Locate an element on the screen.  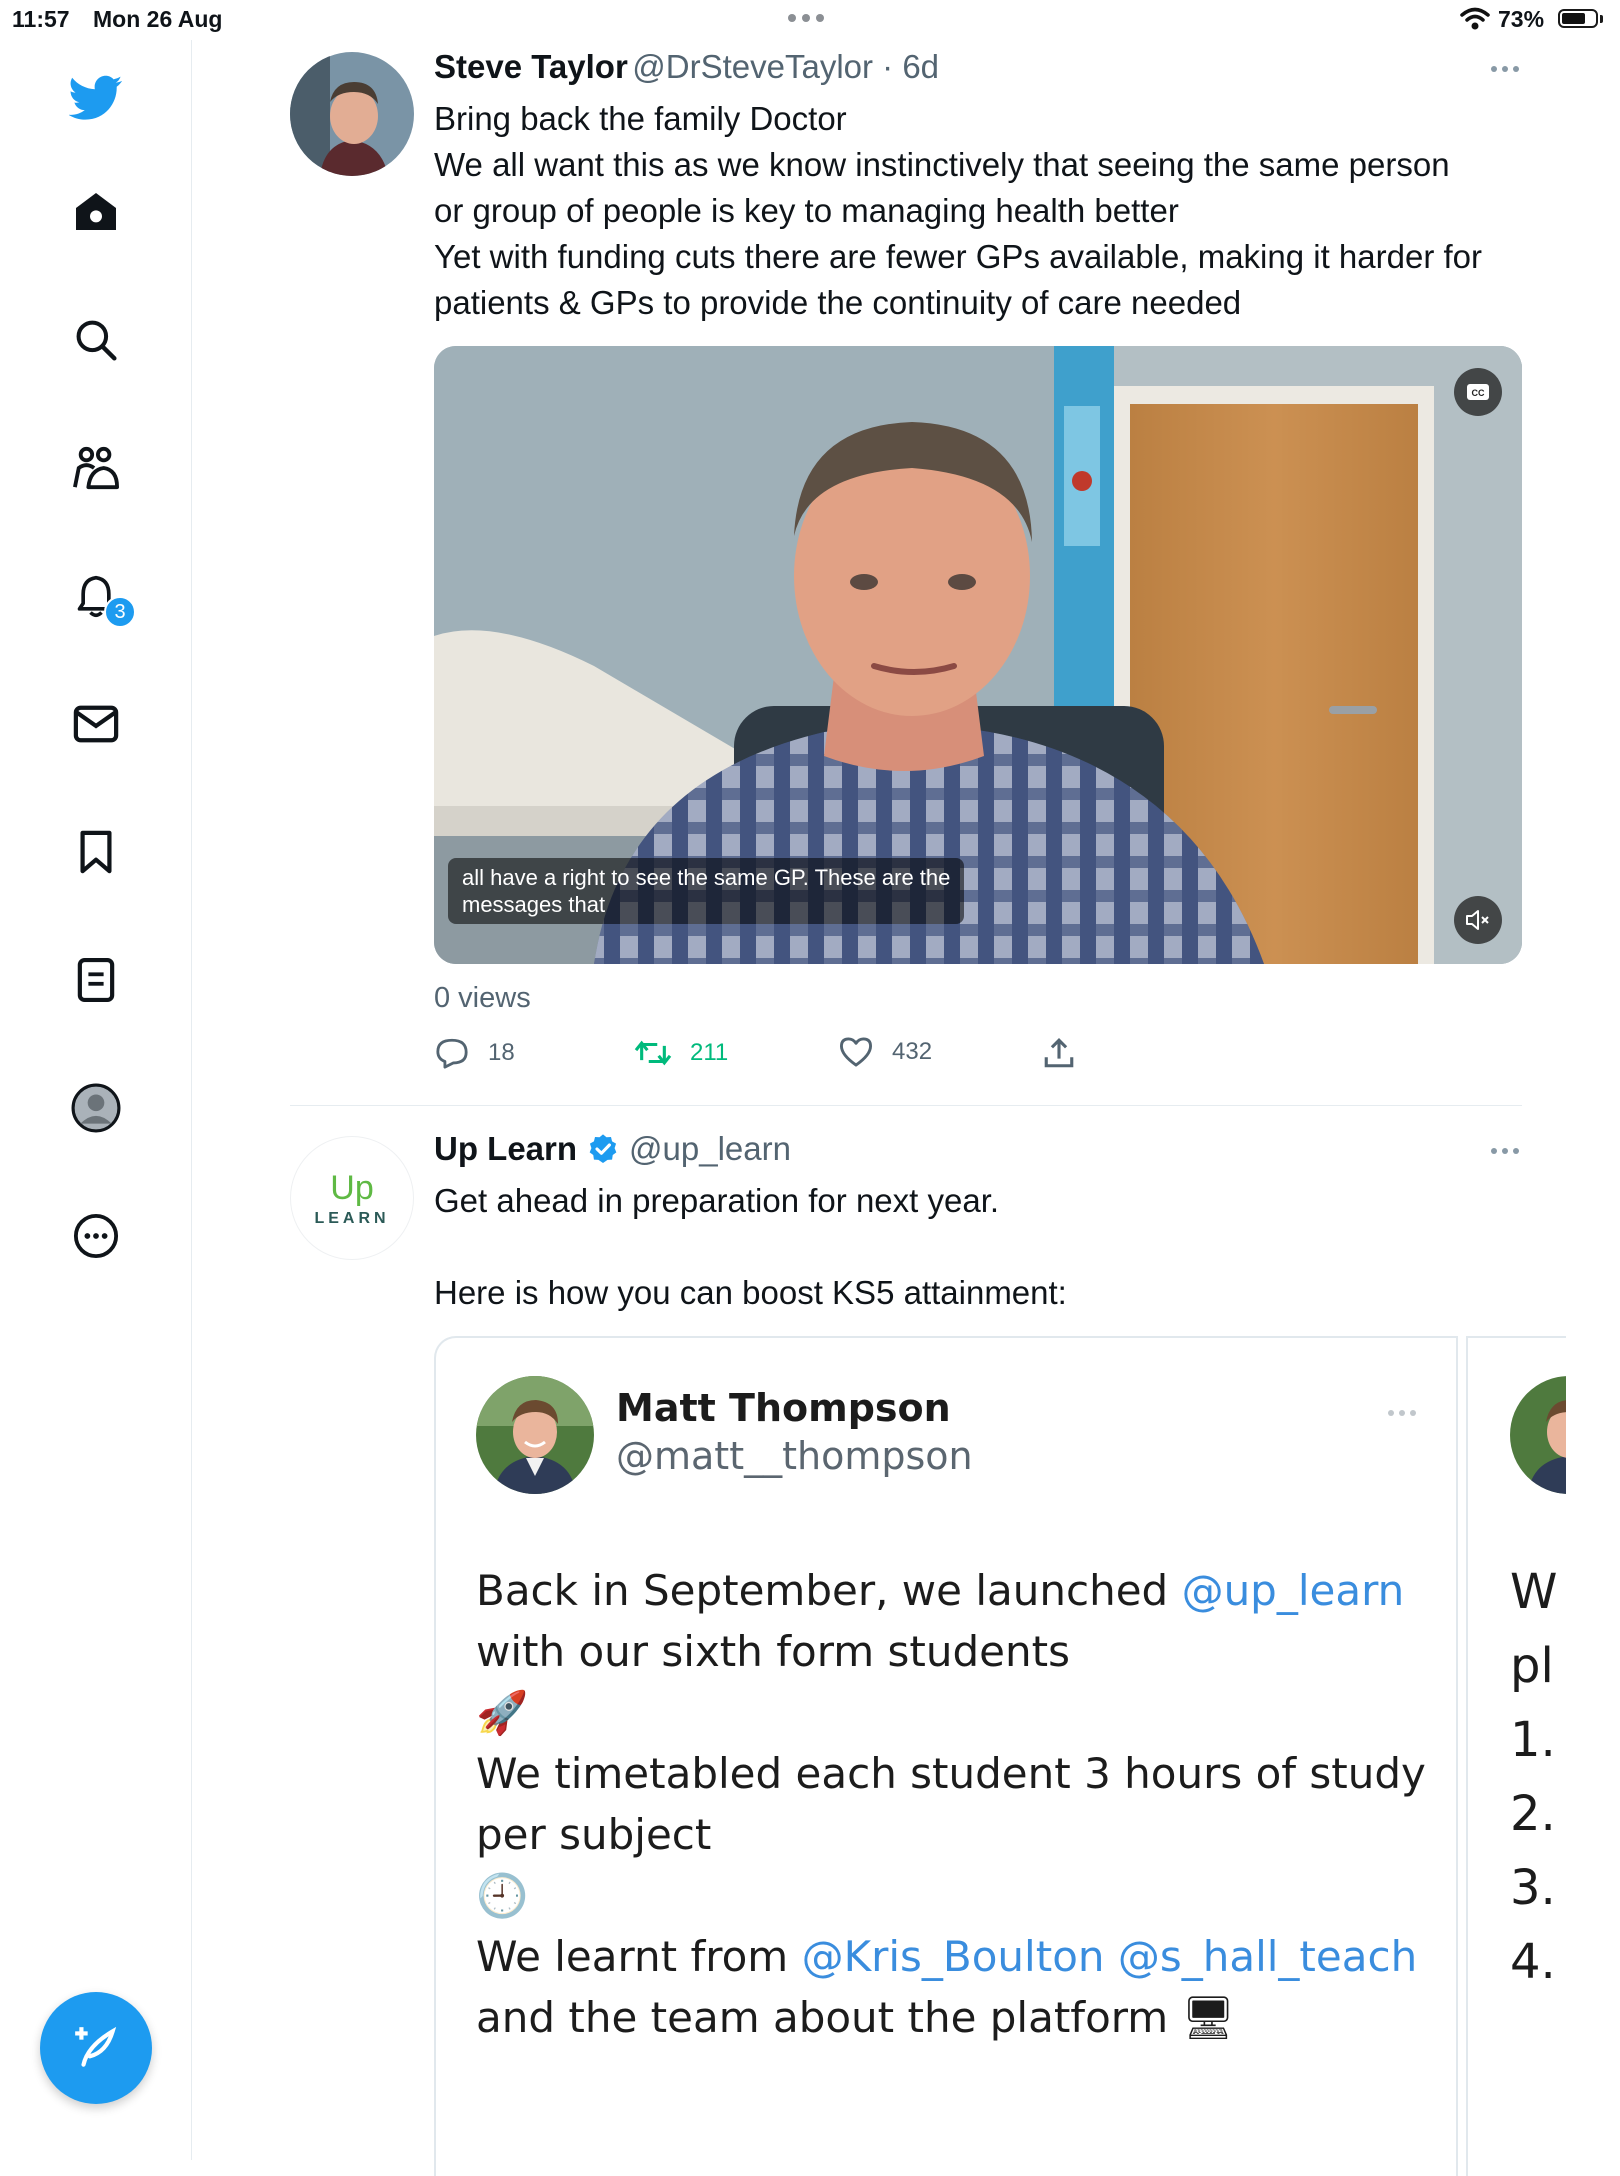
verified-badge-icon is located at coordinates (603, 1148).